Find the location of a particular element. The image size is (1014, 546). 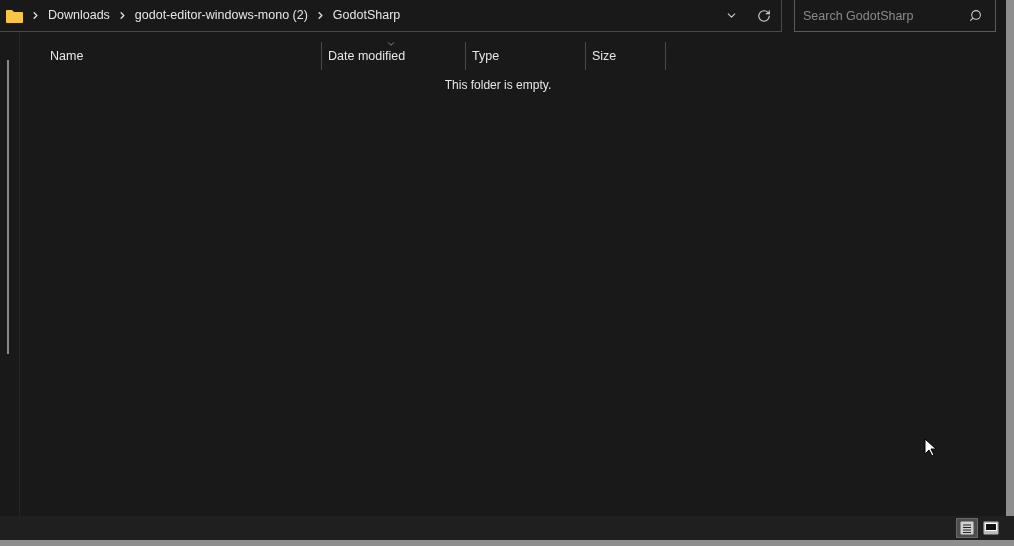

column-header: Size is located at coordinates (626, 56).